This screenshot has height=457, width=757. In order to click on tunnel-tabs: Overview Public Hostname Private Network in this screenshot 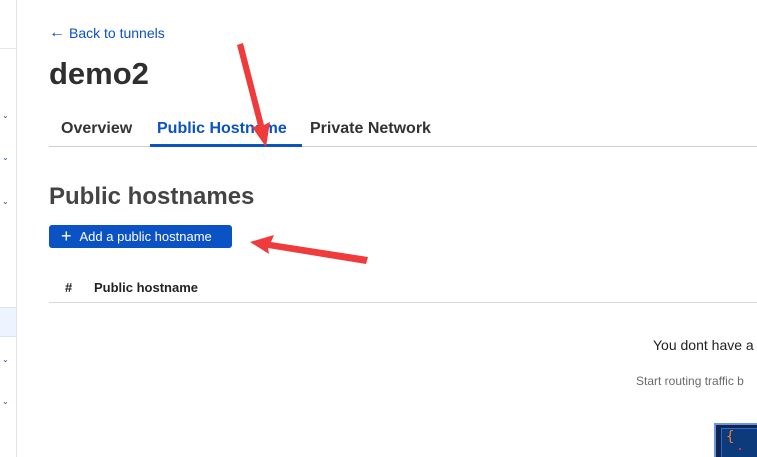, I will do `click(403, 128)`.